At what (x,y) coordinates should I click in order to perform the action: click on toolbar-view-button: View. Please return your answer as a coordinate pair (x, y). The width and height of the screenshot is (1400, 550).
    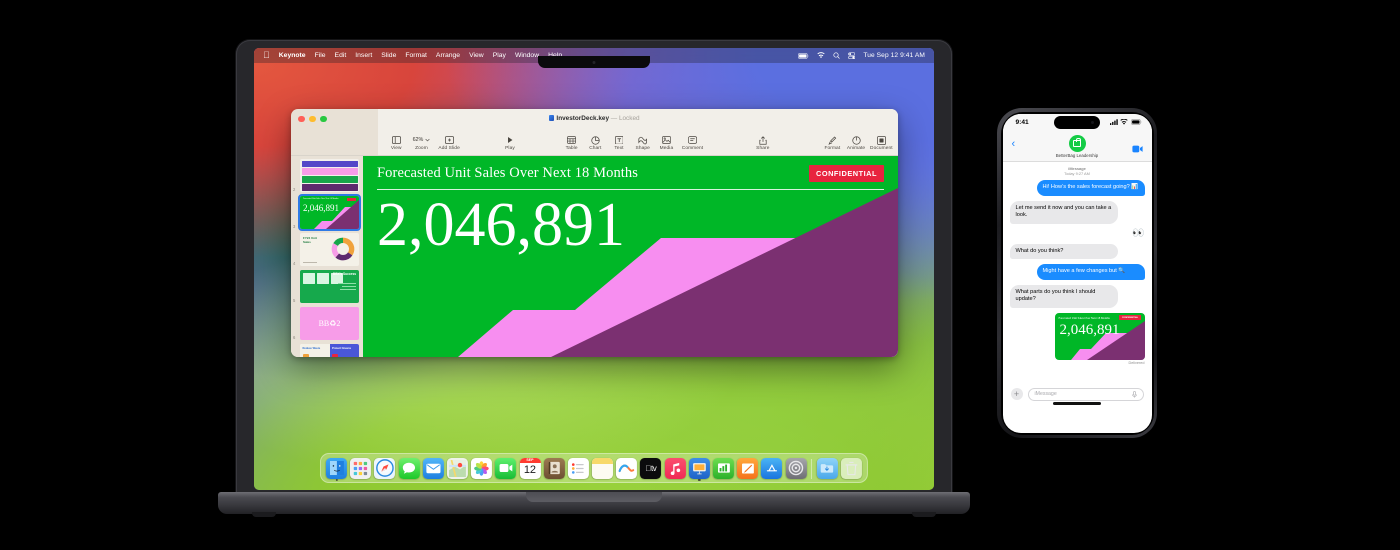
    Looking at the image, I should click on (396, 143).